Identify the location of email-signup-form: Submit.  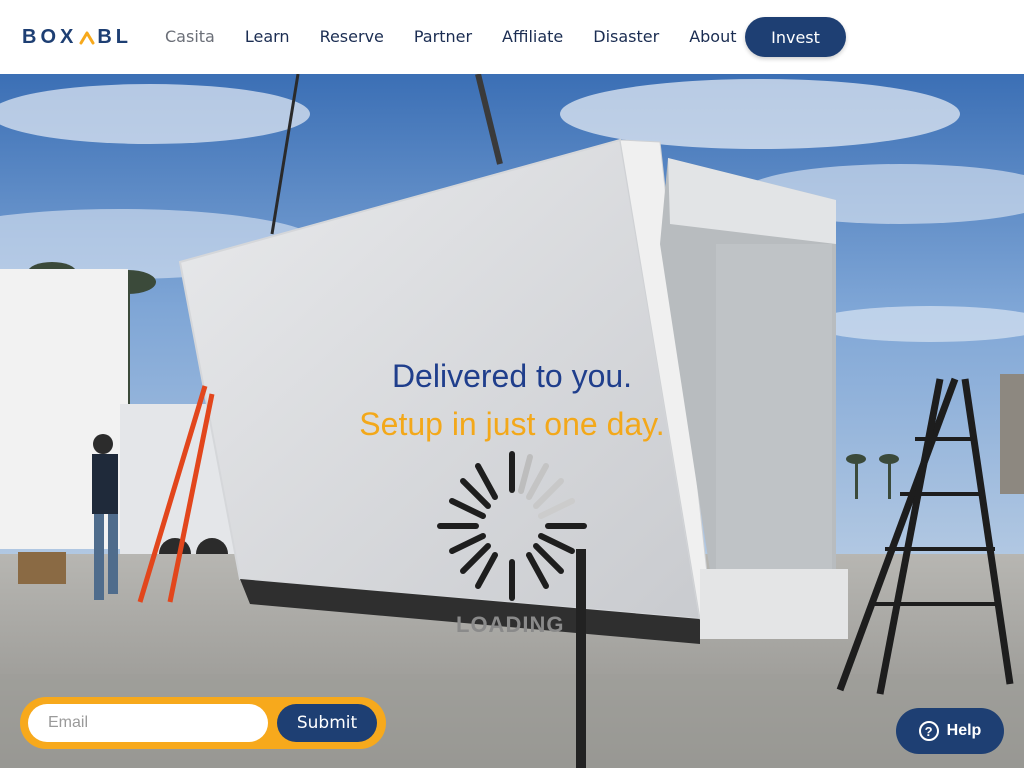
(203, 723).